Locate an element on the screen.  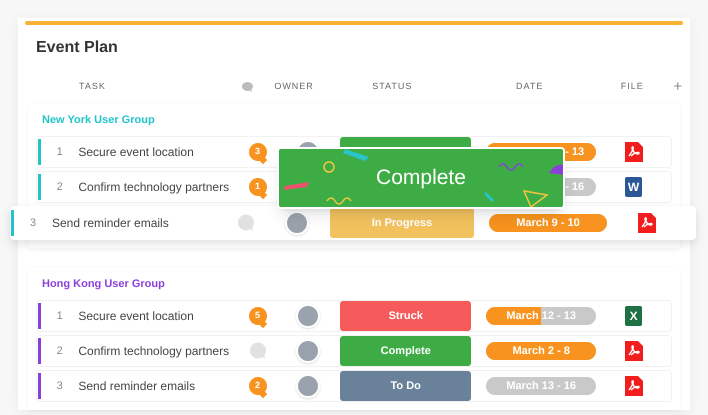
confetti-triangle-icon is located at coordinates (535, 198).